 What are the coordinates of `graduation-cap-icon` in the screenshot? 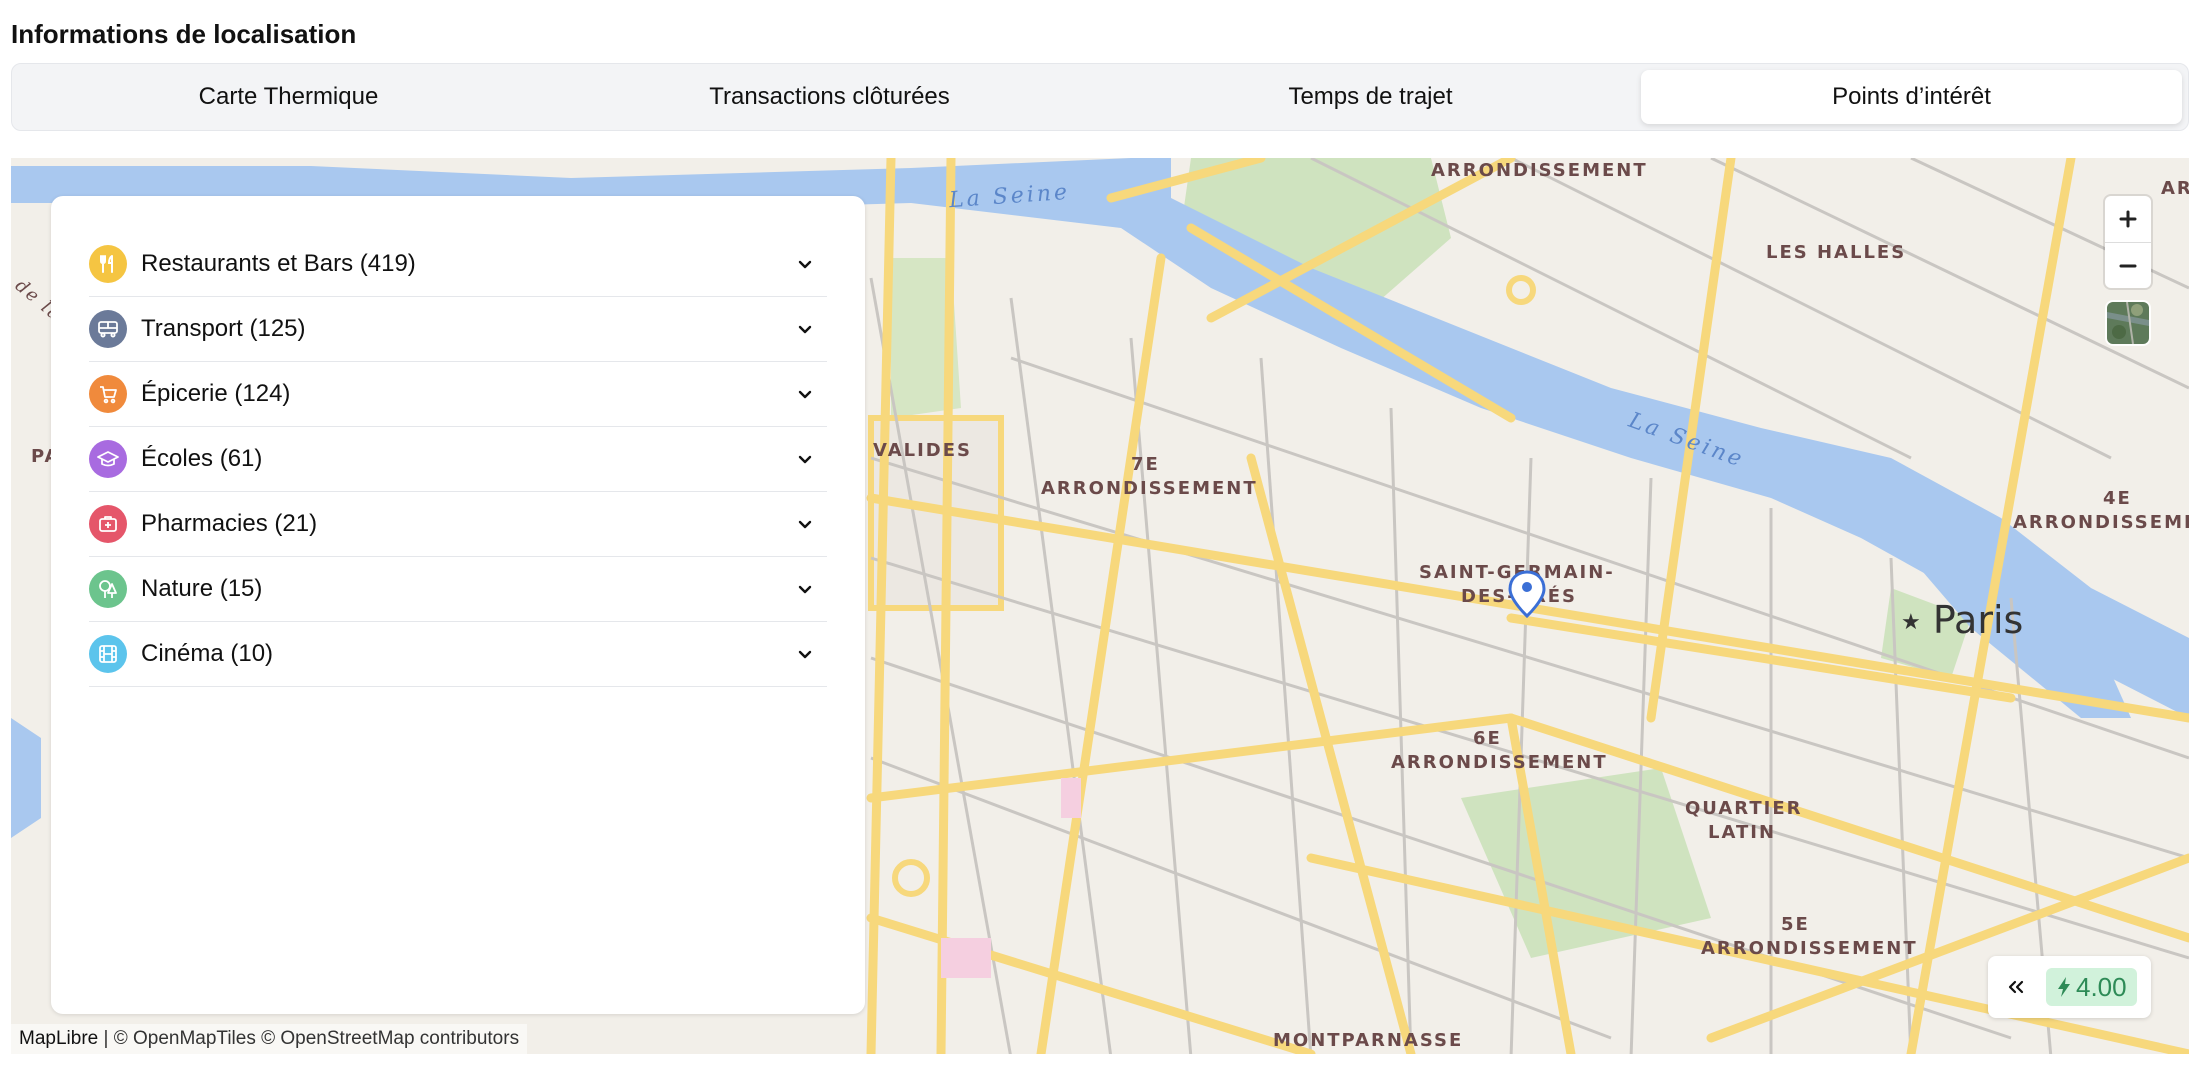 It's located at (108, 459).